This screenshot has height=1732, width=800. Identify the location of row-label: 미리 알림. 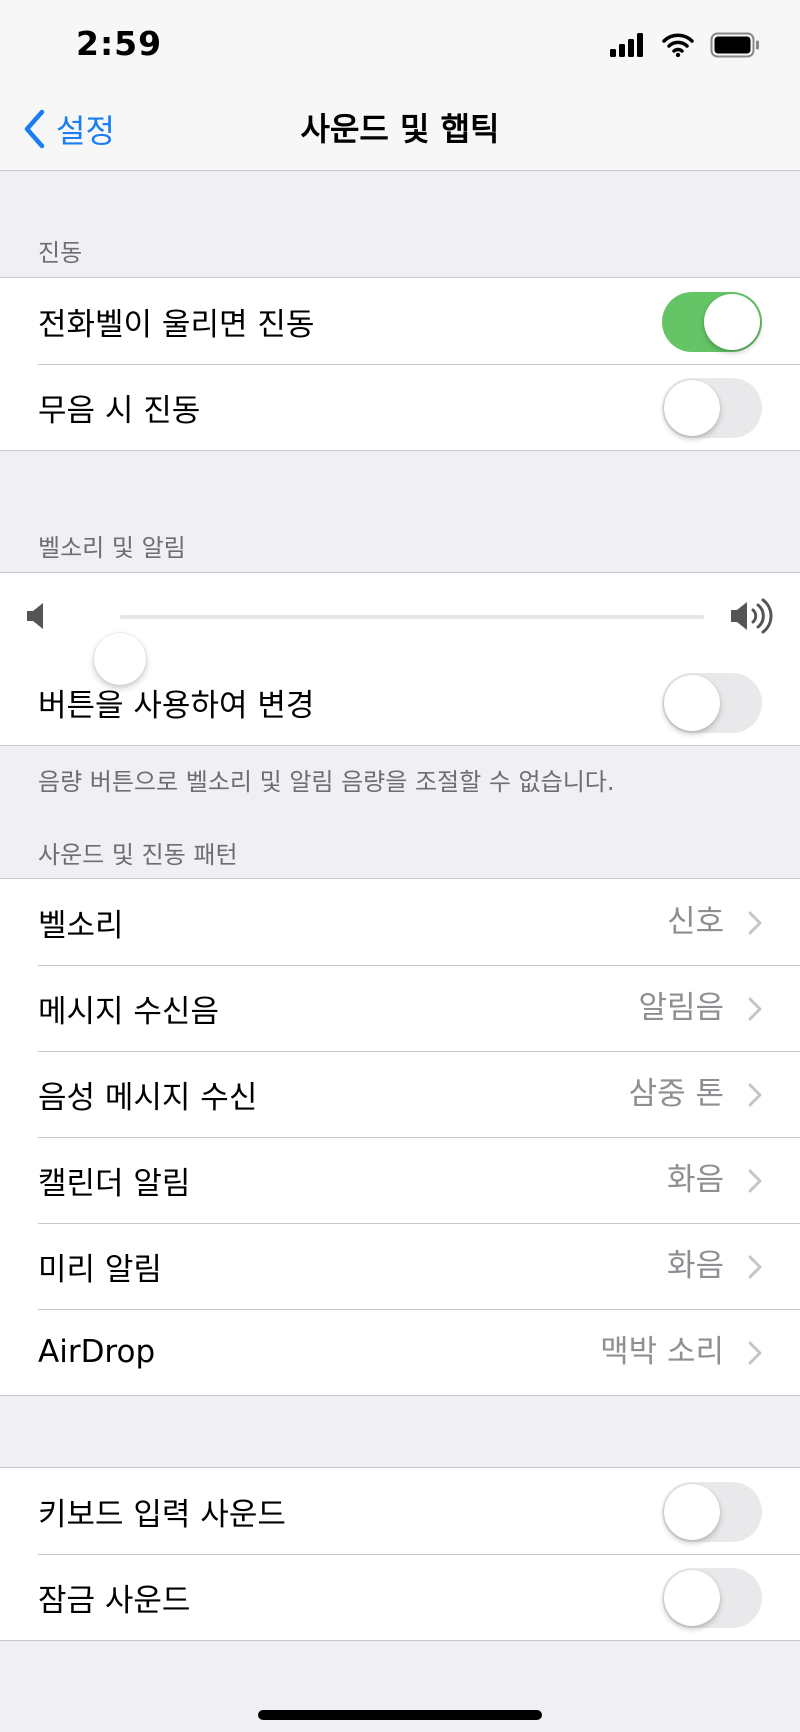
(100, 1269).